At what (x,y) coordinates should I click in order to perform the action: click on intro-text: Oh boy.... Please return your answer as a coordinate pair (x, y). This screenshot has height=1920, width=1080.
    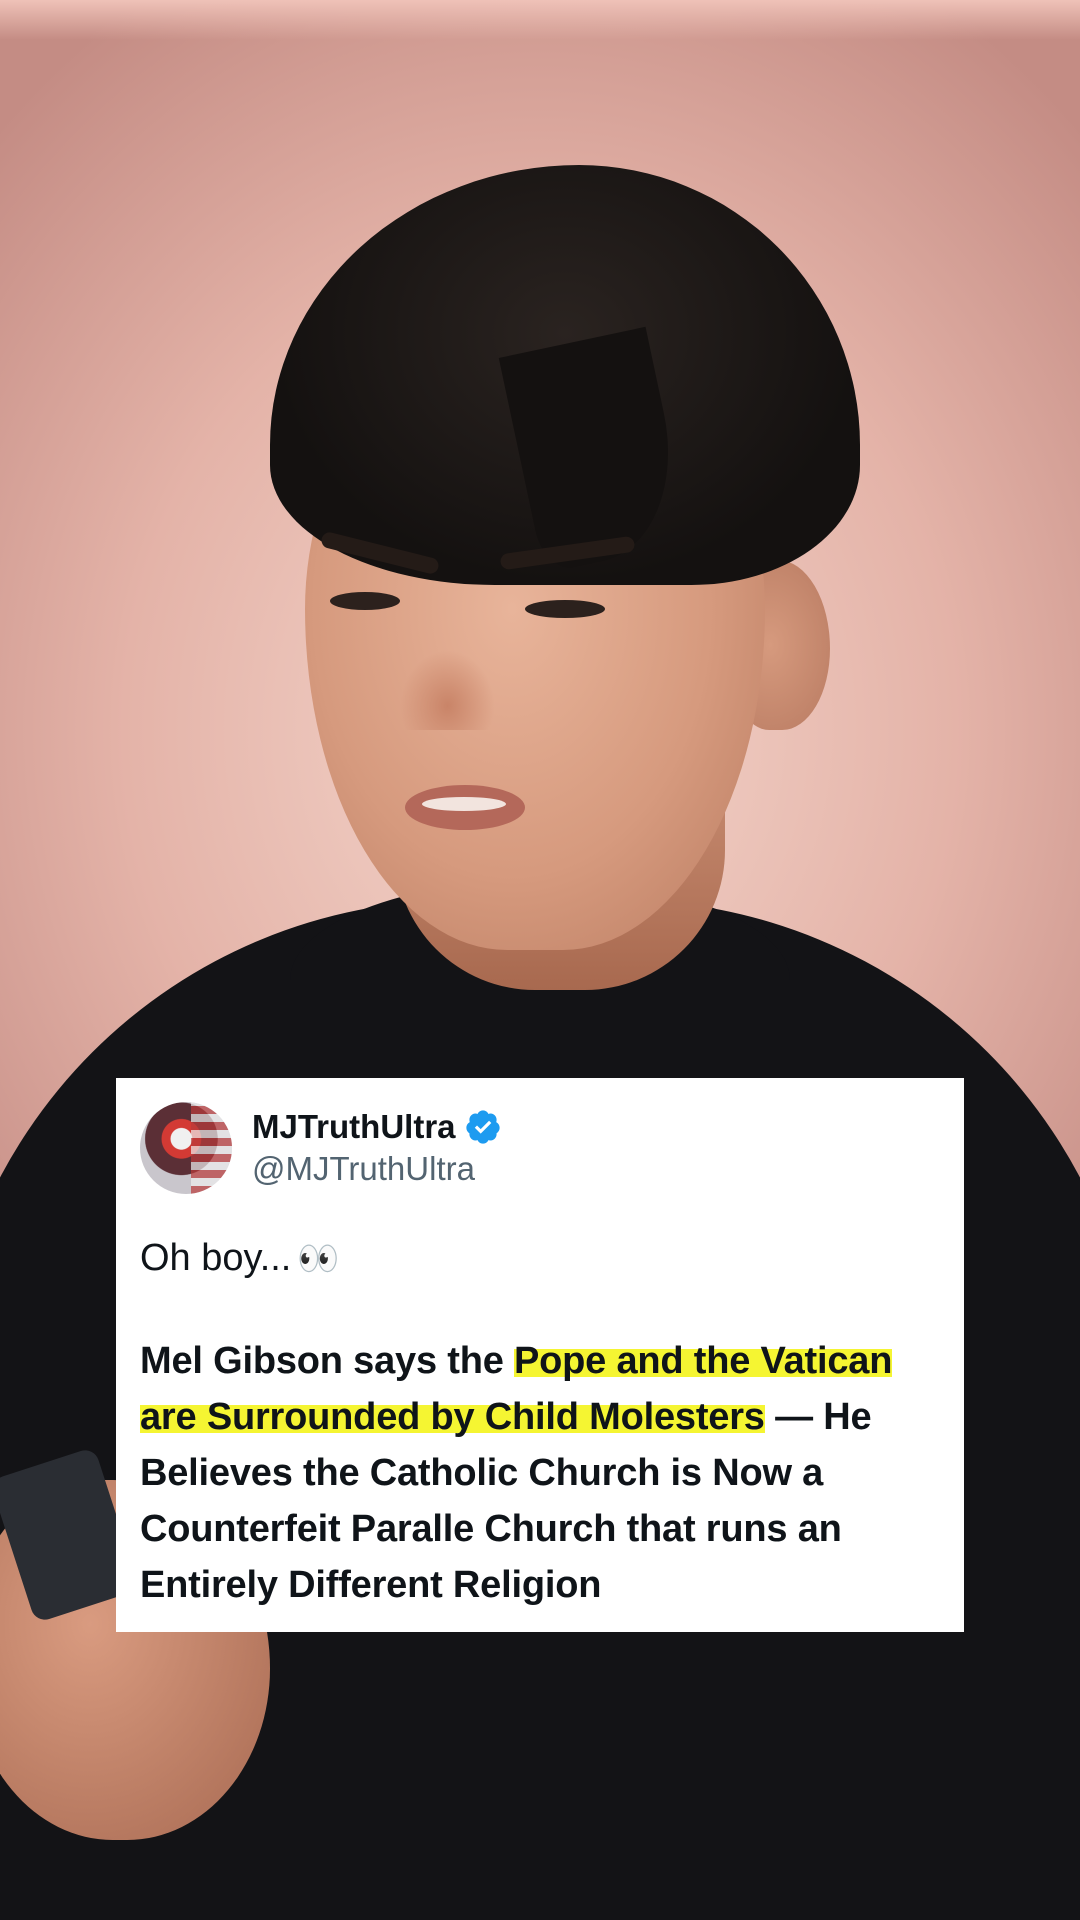
    Looking at the image, I should click on (216, 1258).